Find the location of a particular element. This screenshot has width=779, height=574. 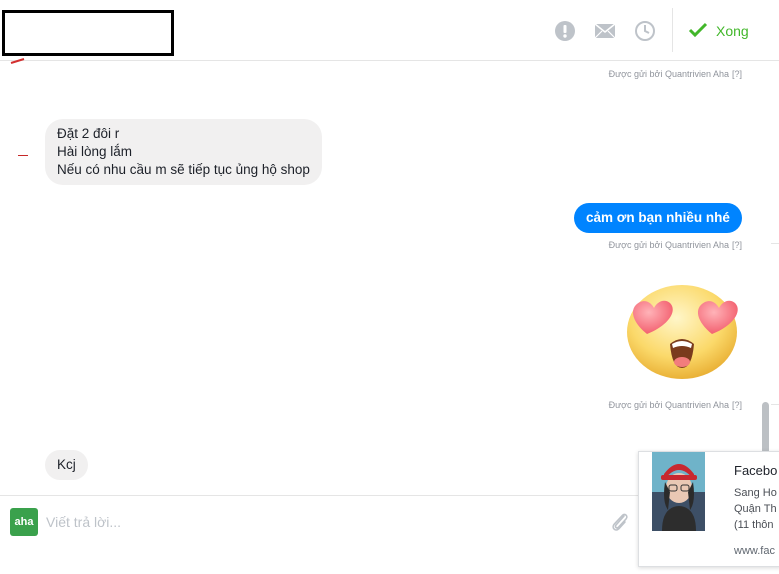

reply-input is located at coordinates (306, 522).